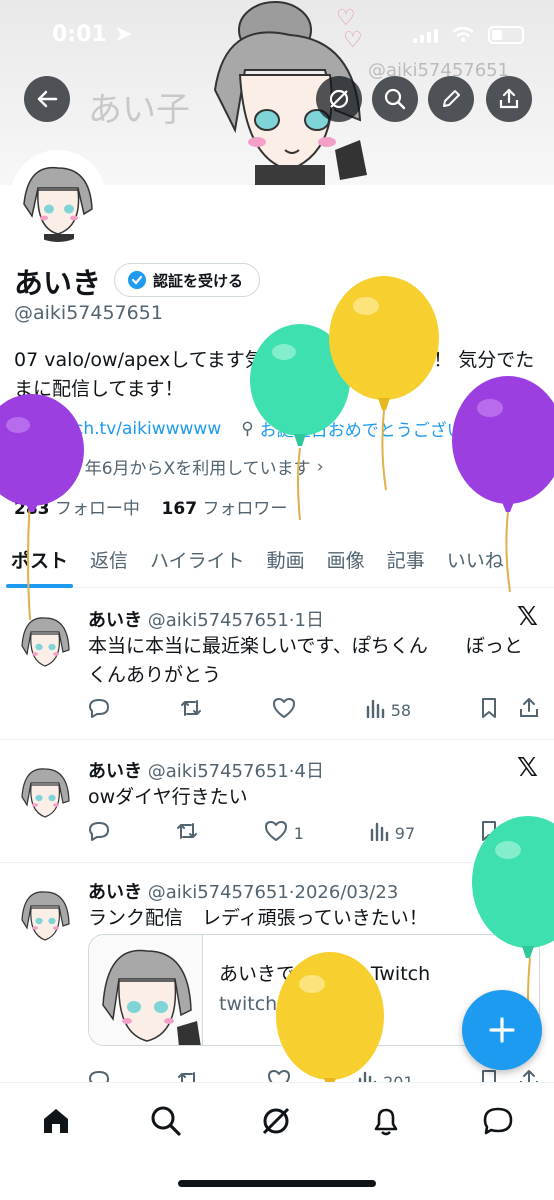 The height and width of the screenshot is (1200, 554). What do you see at coordinates (392, 833) in the screenshot?
I see `views-button: 97` at bounding box center [392, 833].